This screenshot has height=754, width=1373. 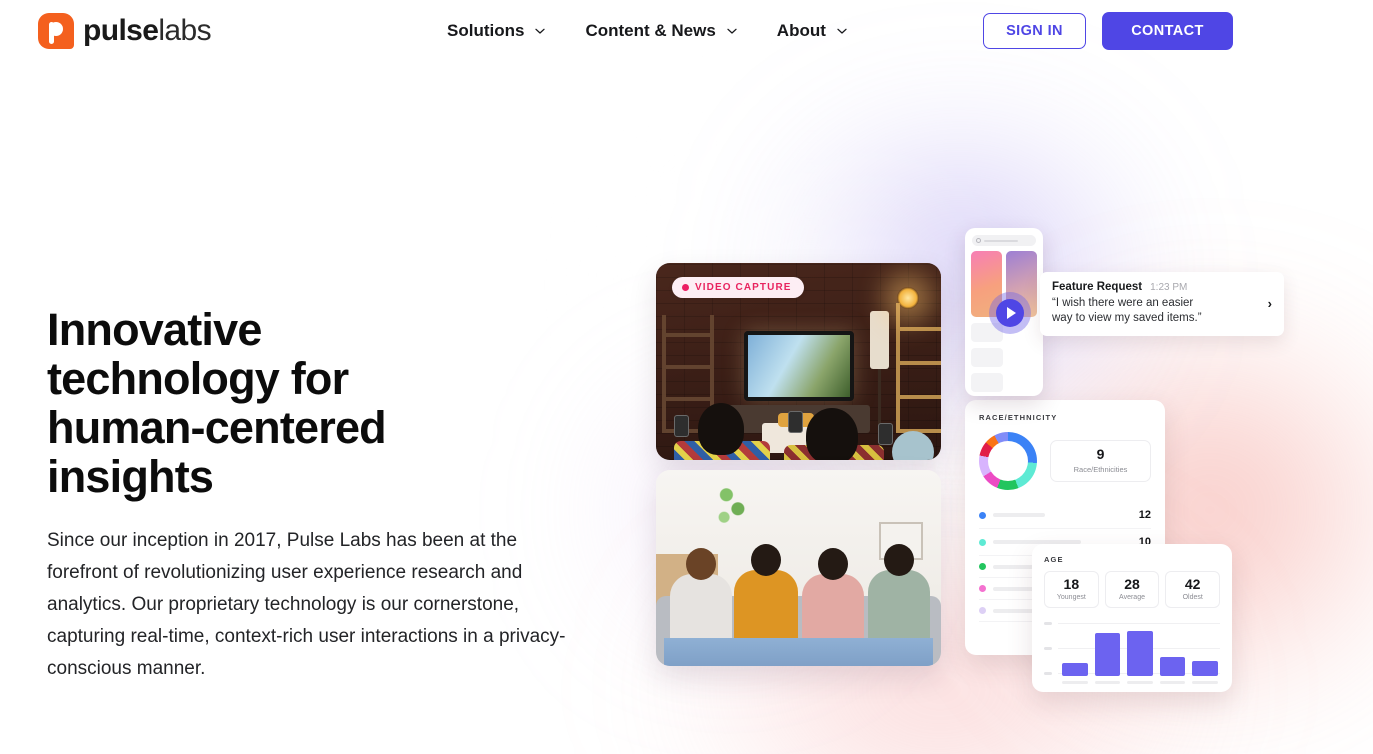 What do you see at coordinates (184, 30) in the screenshot?
I see `logo-light-text: labs` at bounding box center [184, 30].